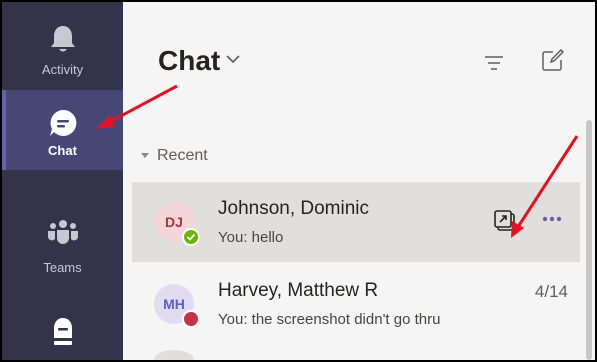 Image resolution: width=597 pixels, height=362 pixels. Describe the element at coordinates (298, 290) in the screenshot. I see `chat-name: Harvey, Matthew R` at that location.